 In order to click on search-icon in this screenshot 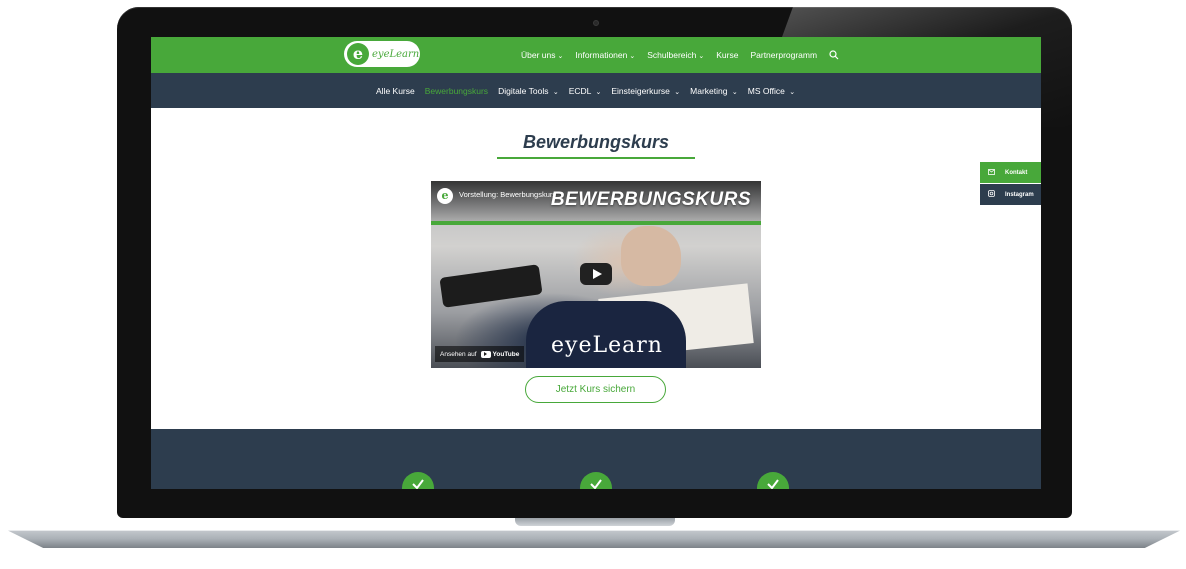, I will do `click(834, 55)`.